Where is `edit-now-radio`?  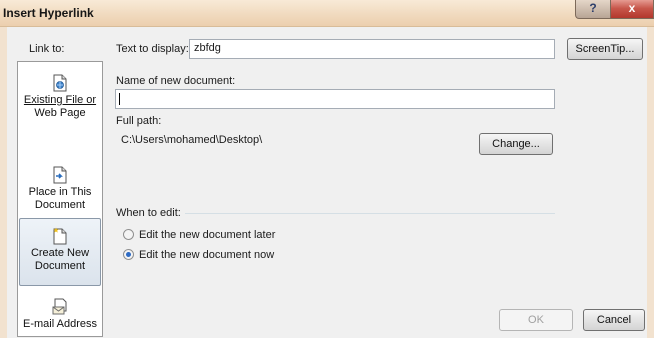 edit-now-radio is located at coordinates (128, 254).